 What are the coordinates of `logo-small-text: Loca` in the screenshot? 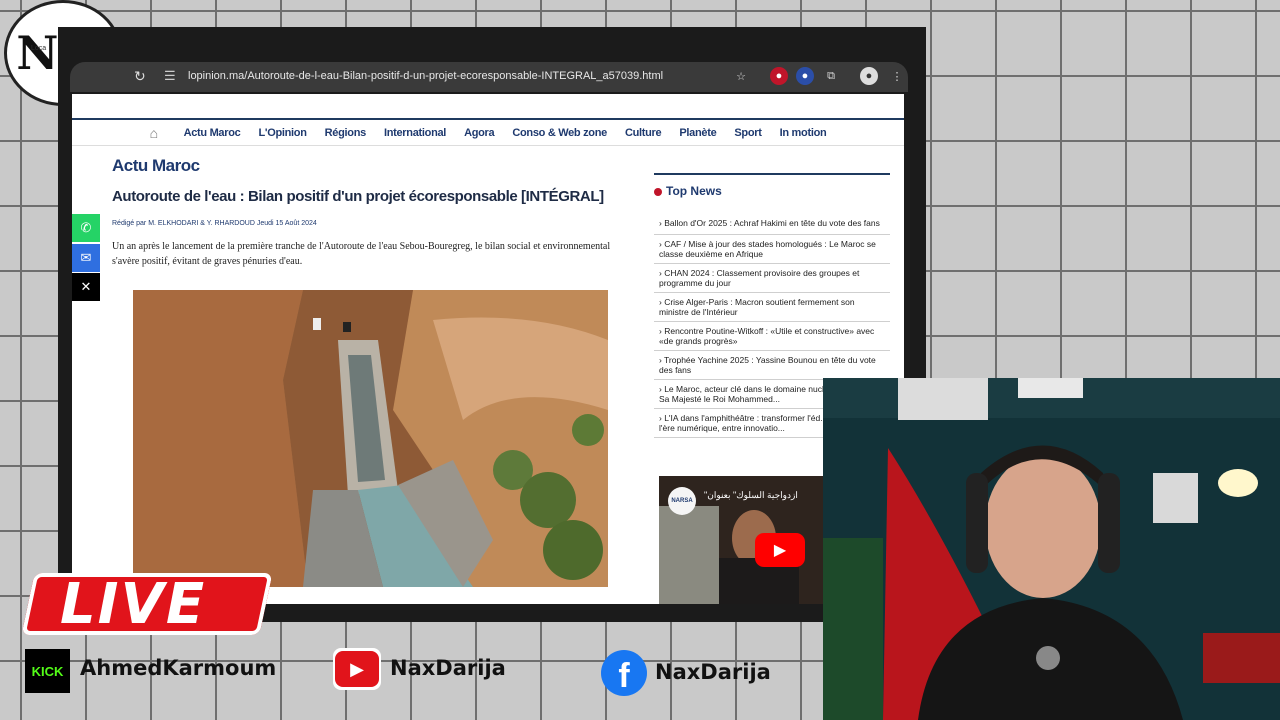 It's located at (39, 48).